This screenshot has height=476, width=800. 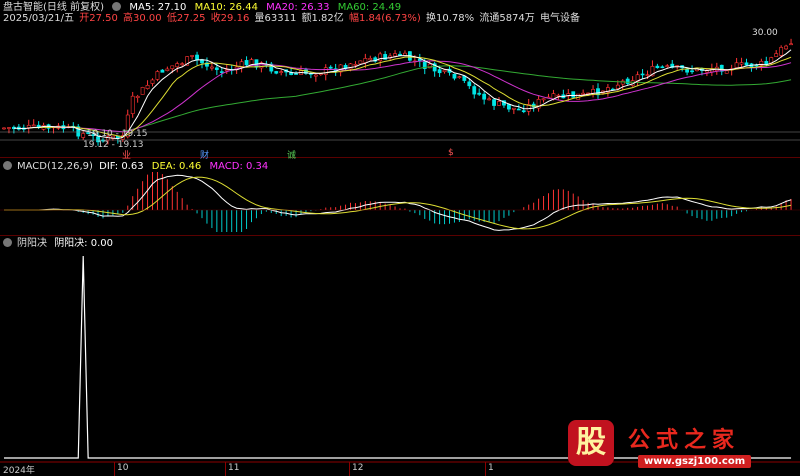 I want to click on event-marker-cai: 财, so click(x=204, y=154).